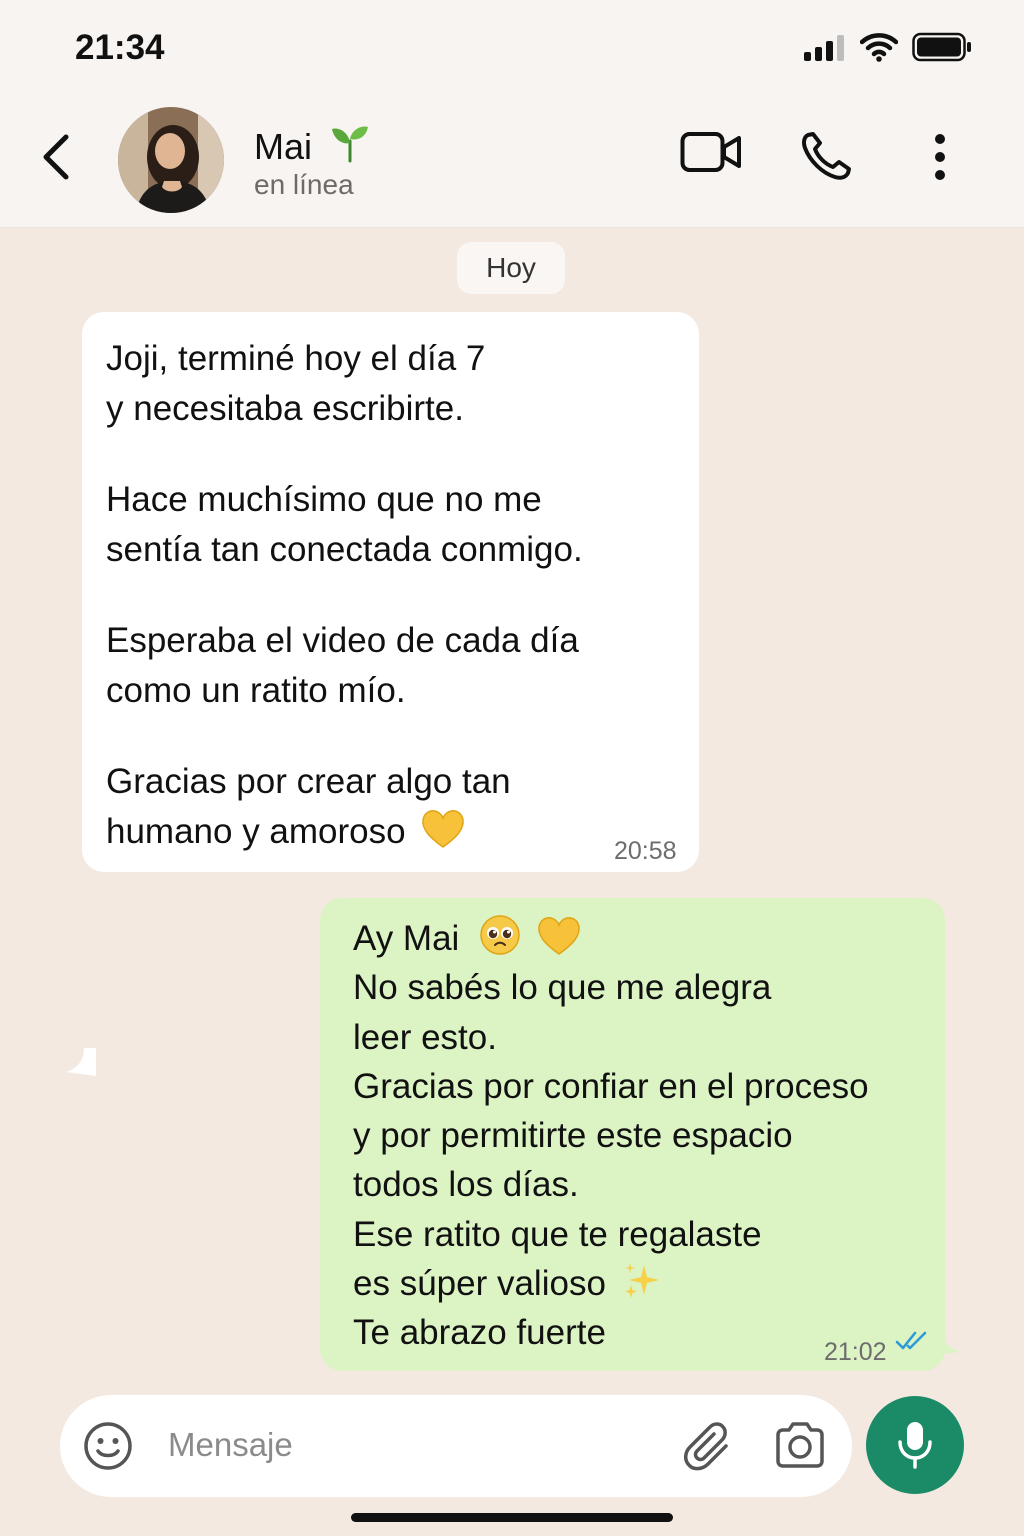 This screenshot has width=1024, height=1536. I want to click on camera-button, so click(800, 1447).